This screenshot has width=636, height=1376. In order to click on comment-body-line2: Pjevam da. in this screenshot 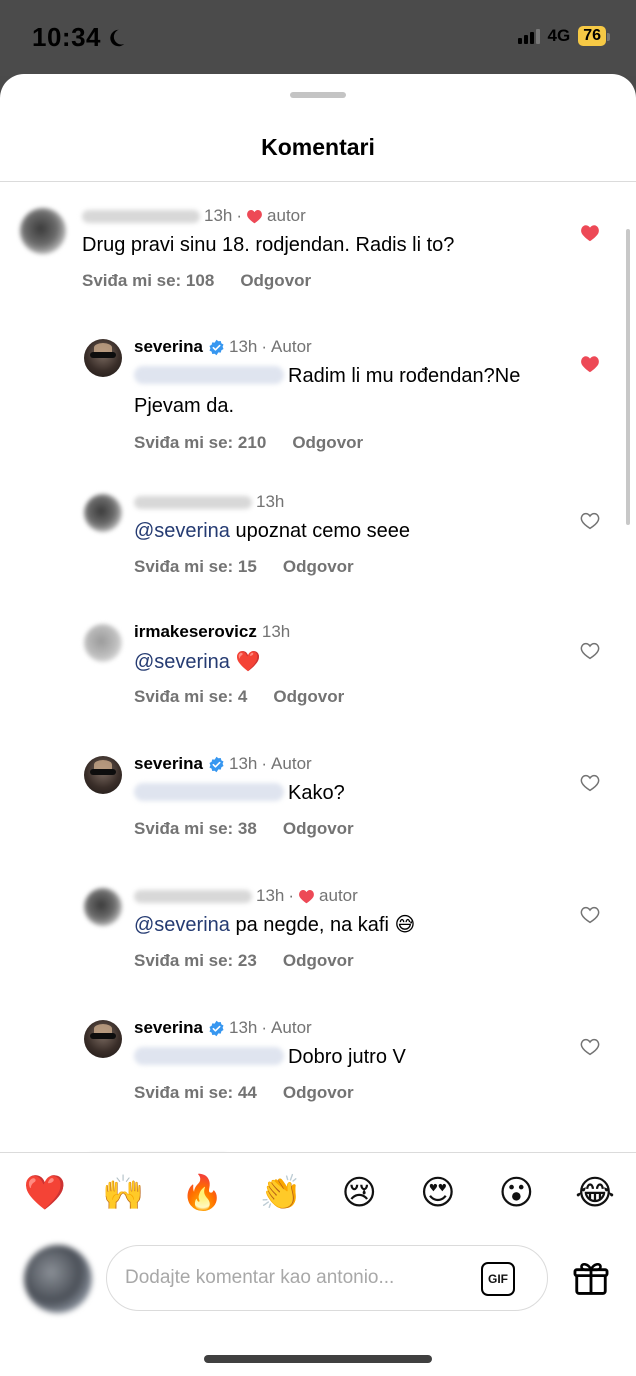, I will do `click(184, 406)`.